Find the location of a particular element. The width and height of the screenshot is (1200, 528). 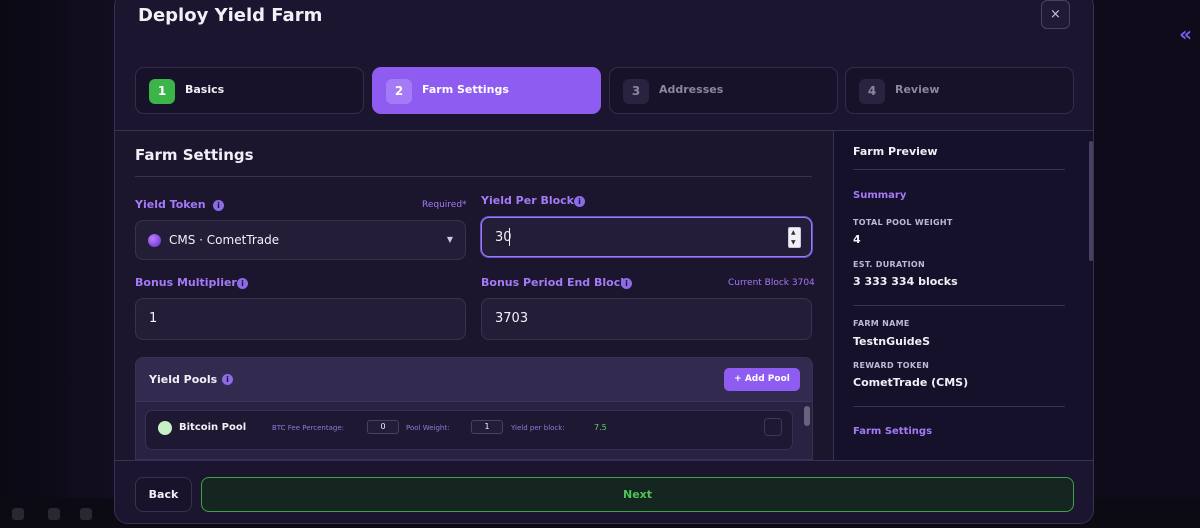

yield-per-block-input: 30 ▲ ▼ is located at coordinates (646, 237).